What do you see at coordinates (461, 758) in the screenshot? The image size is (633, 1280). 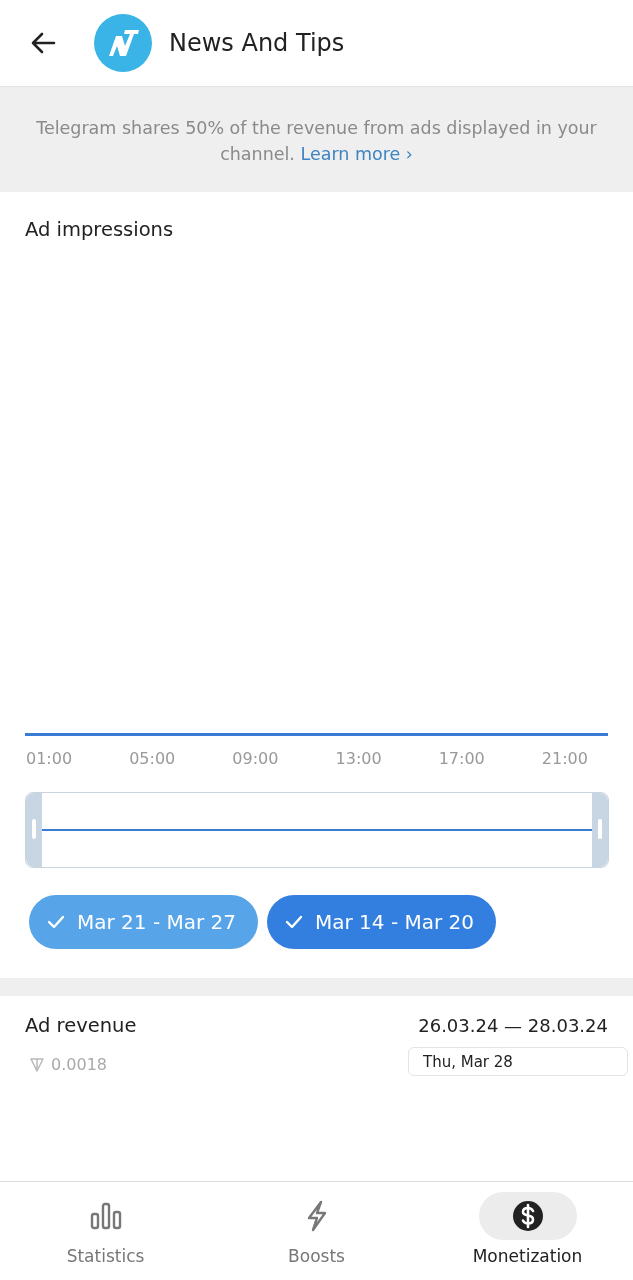 I see `axis-label: 17:00` at bounding box center [461, 758].